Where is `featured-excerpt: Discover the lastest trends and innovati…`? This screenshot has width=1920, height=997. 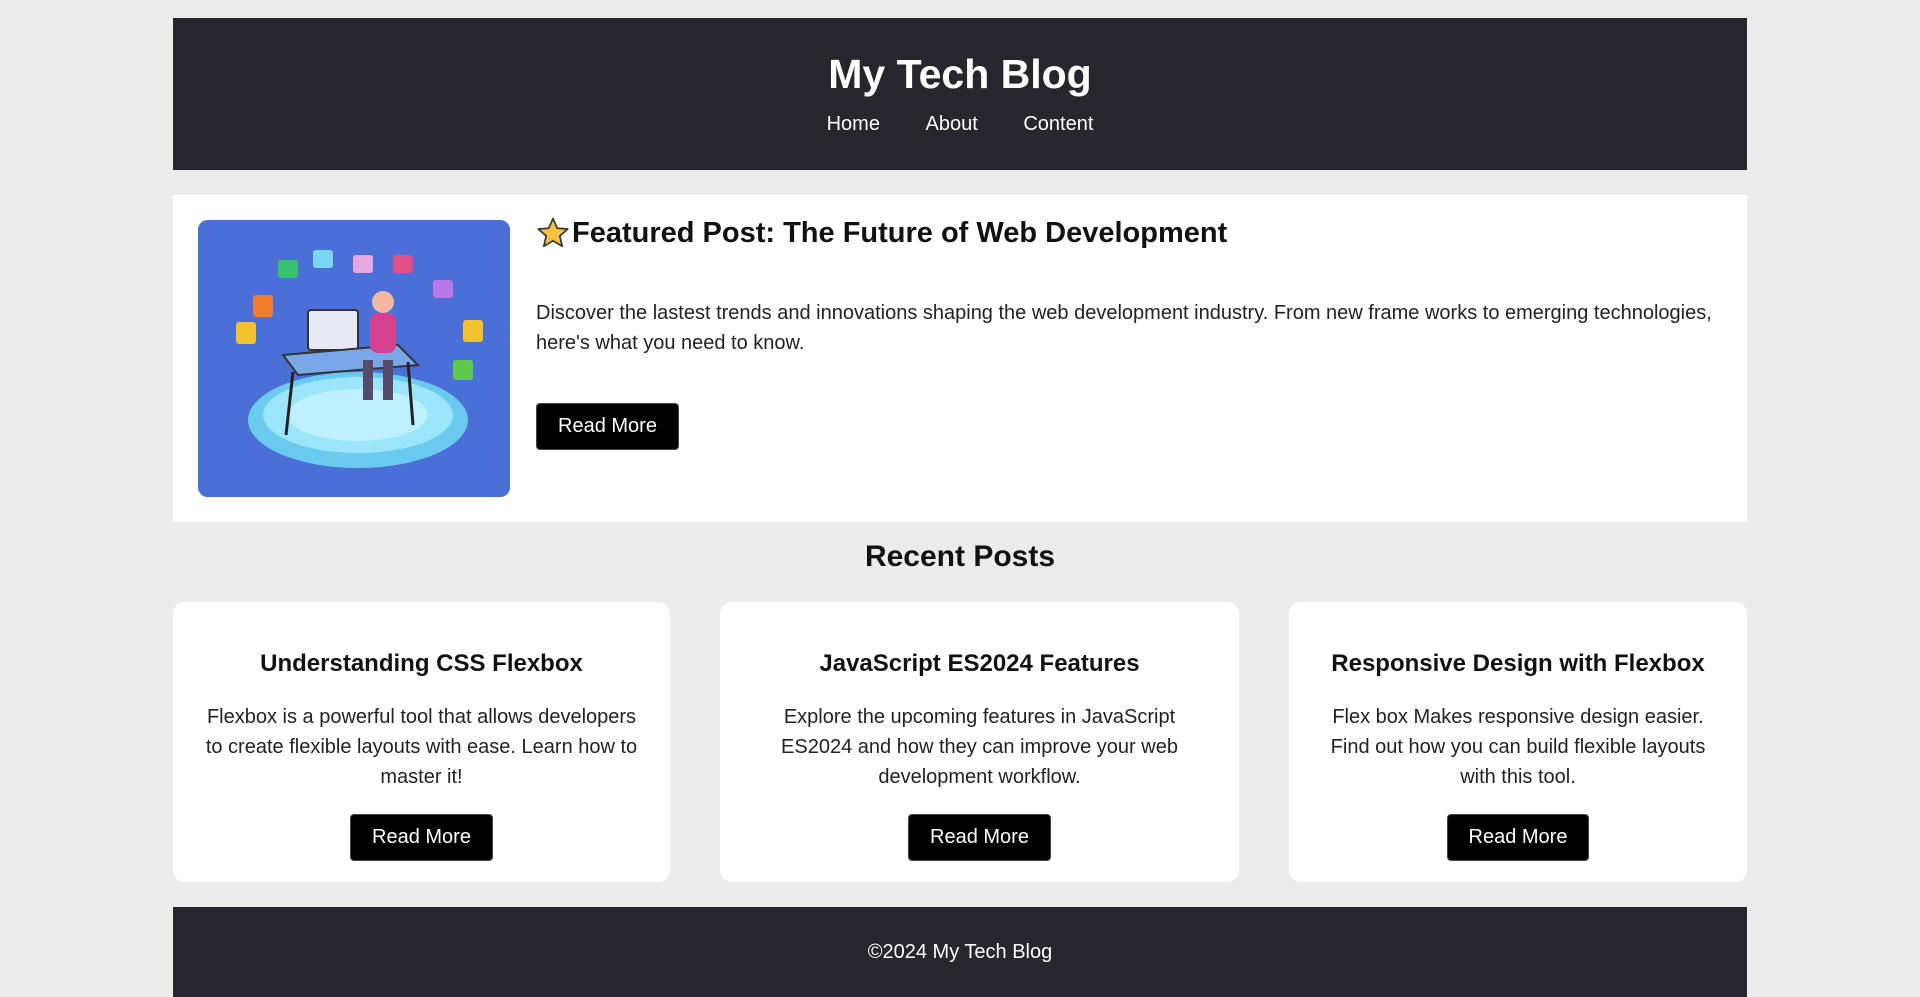
featured-excerpt: Discover the lastest trends and innovati… is located at coordinates (1124, 327).